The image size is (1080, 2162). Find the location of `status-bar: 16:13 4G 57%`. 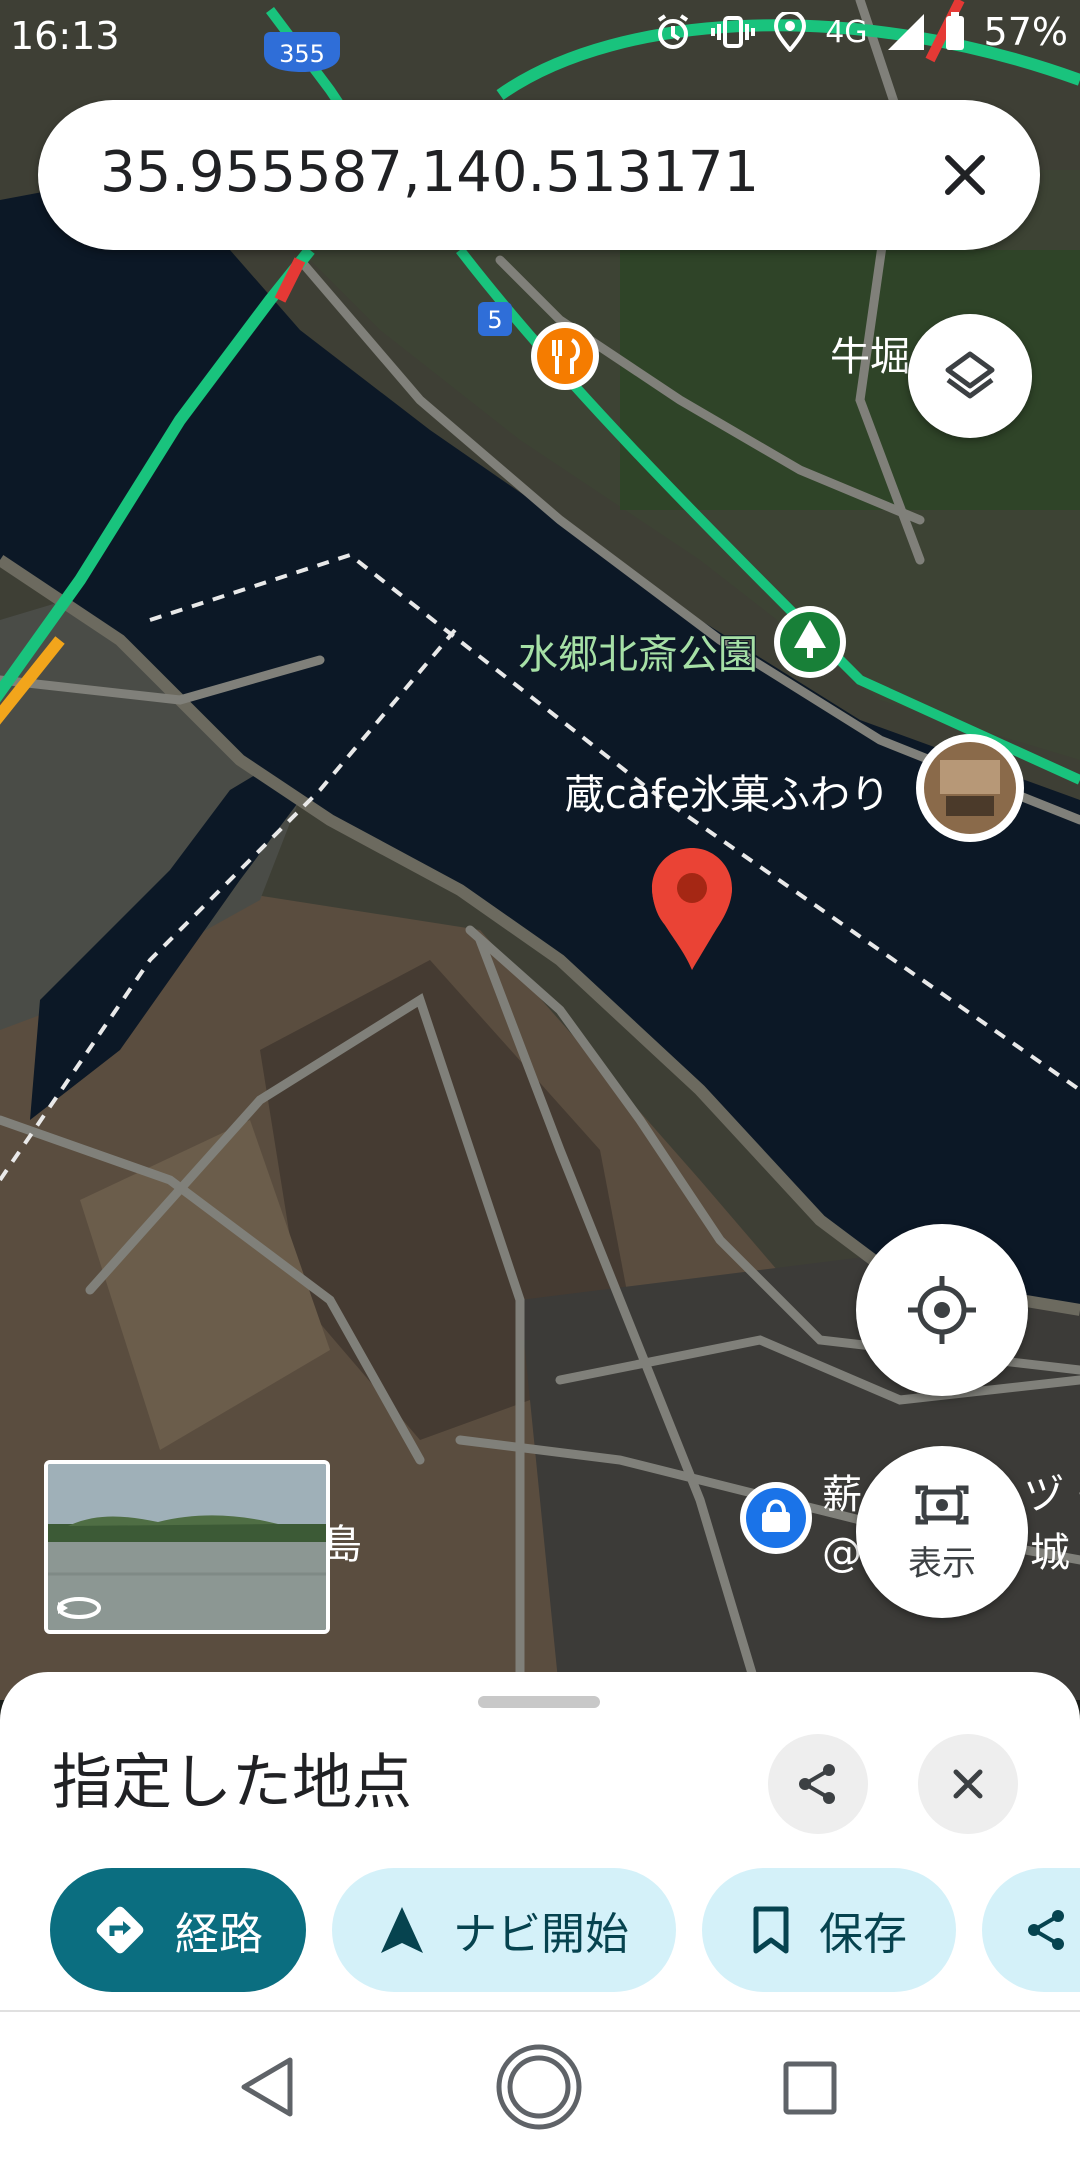

status-bar: 16:13 4G 57% is located at coordinates (540, 37).